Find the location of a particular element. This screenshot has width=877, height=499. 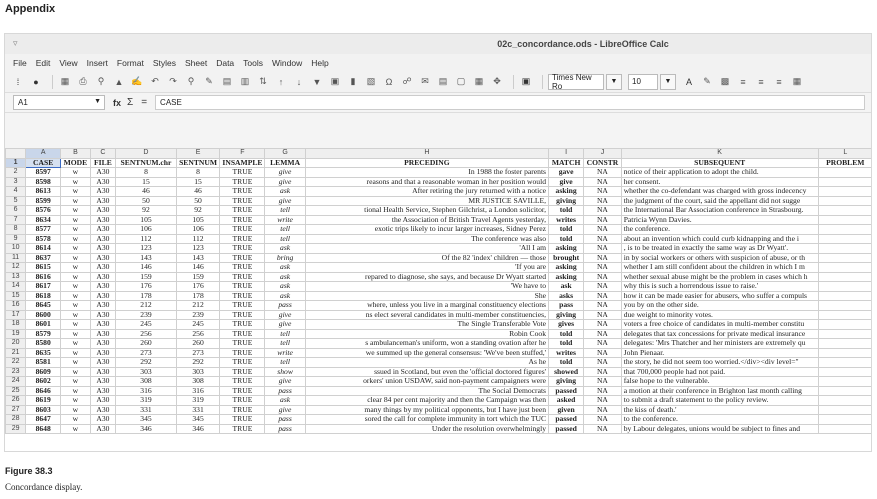

header-cell: CASE is located at coordinates (43, 162).